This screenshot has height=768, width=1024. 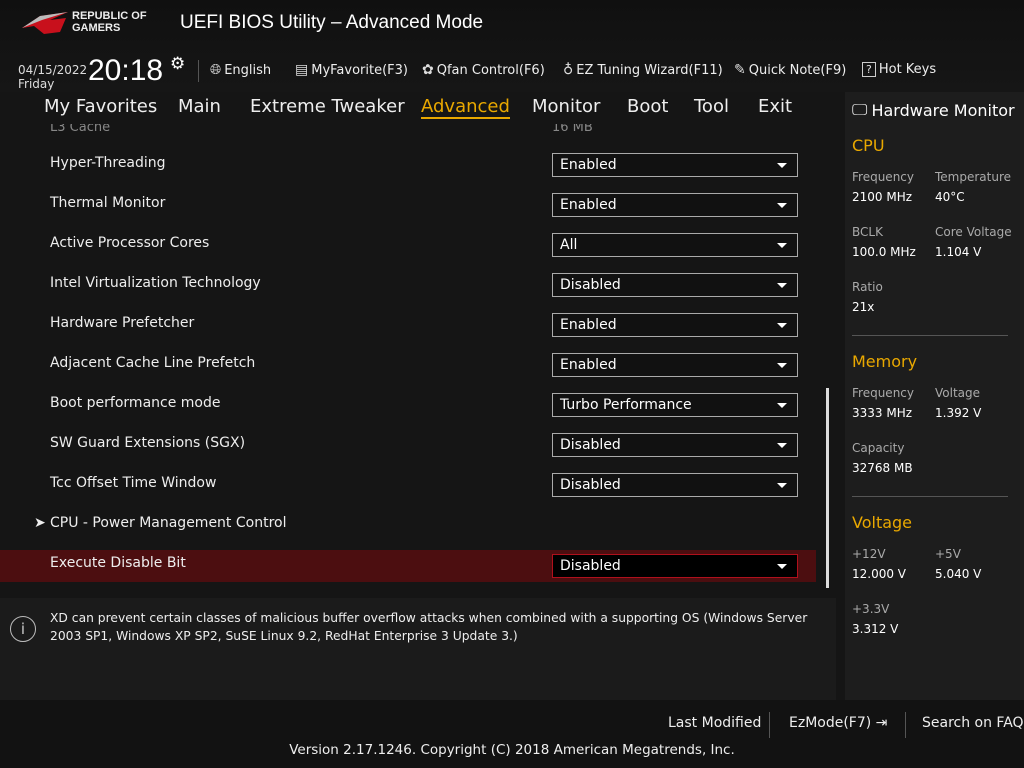 What do you see at coordinates (714, 723) in the screenshot?
I see `last-modified-button: Last Modified` at bounding box center [714, 723].